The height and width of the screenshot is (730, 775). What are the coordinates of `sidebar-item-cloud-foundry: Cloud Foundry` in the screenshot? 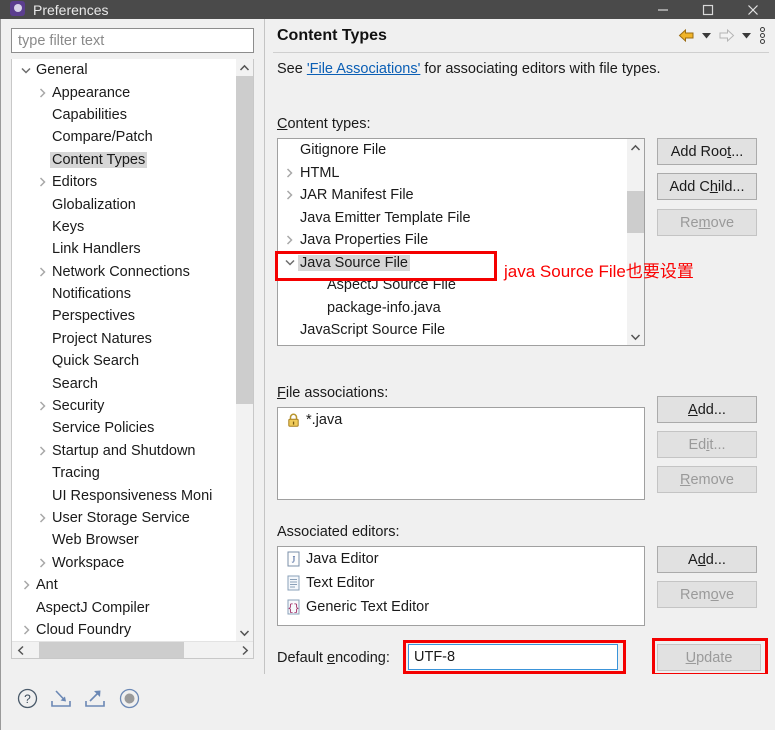 It's located at (125, 630).